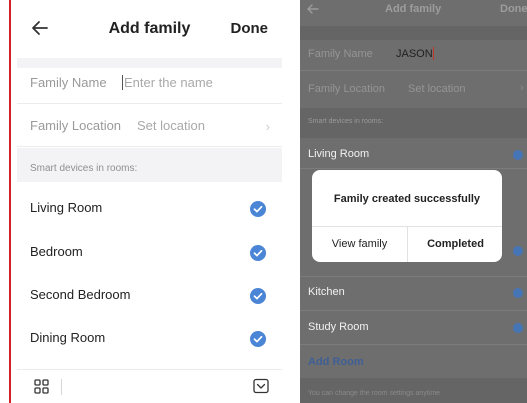 This screenshot has height=403, width=527. I want to click on family-name-input: Enter the name, so click(167, 82).